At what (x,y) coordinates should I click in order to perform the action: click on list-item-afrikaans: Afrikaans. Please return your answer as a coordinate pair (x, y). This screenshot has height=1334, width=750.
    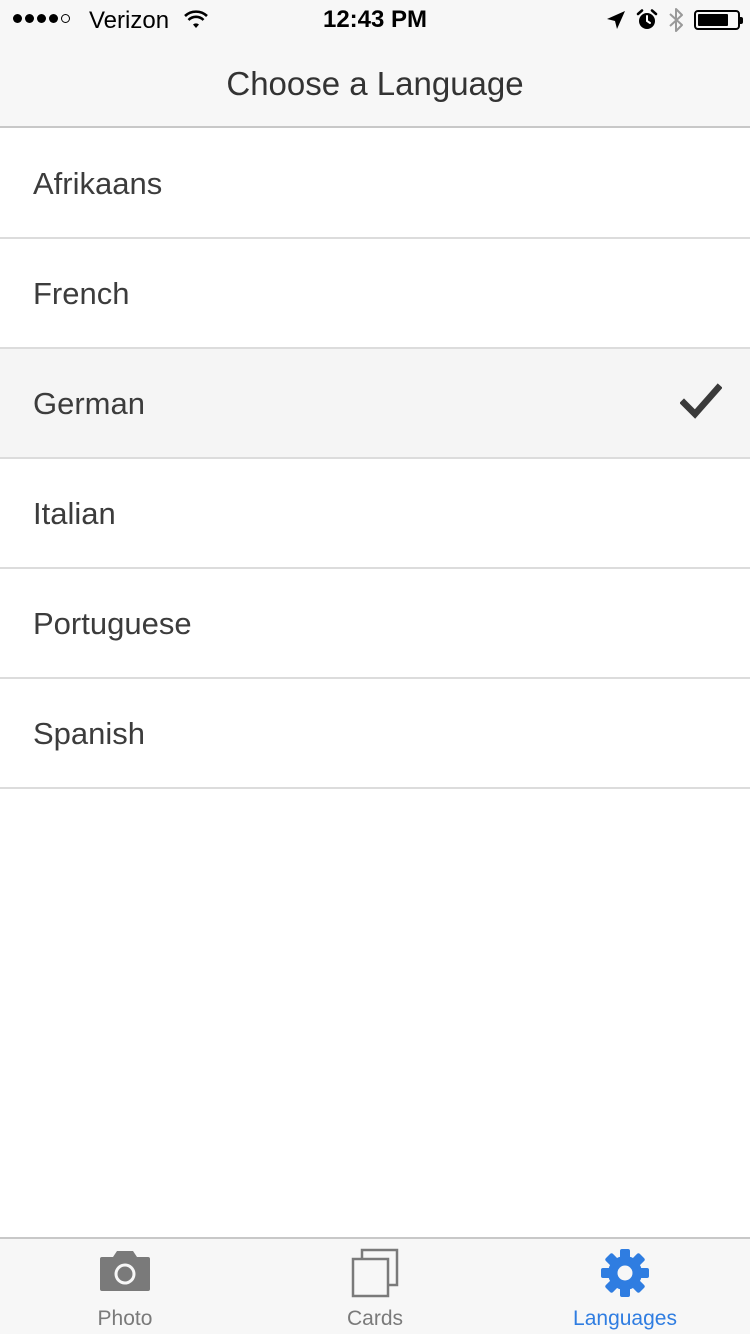
    Looking at the image, I should click on (375, 184).